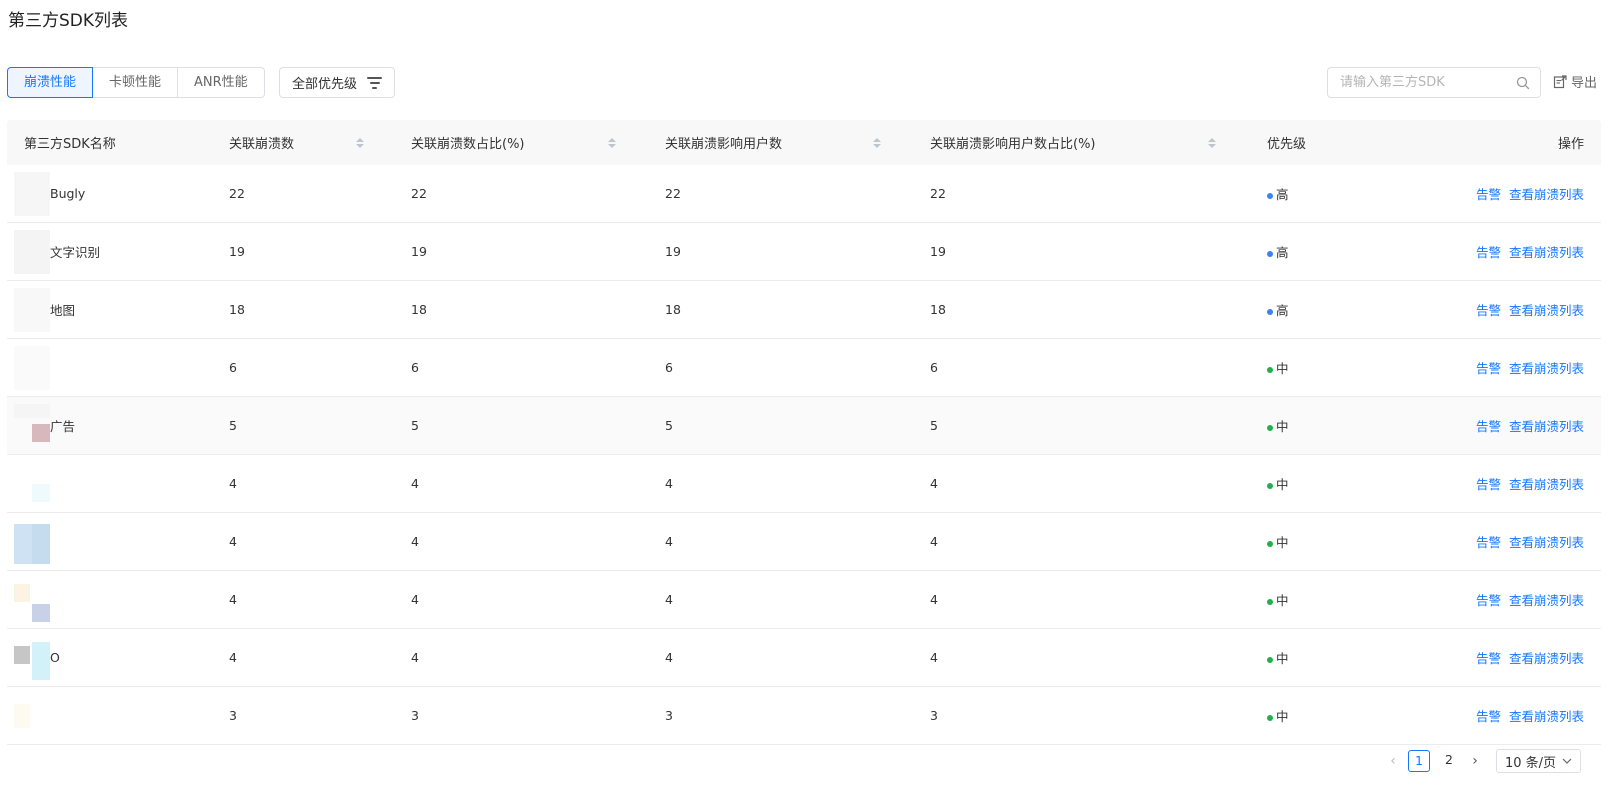  What do you see at coordinates (415, 715) in the screenshot?
I see `crash-pct: 3` at bounding box center [415, 715].